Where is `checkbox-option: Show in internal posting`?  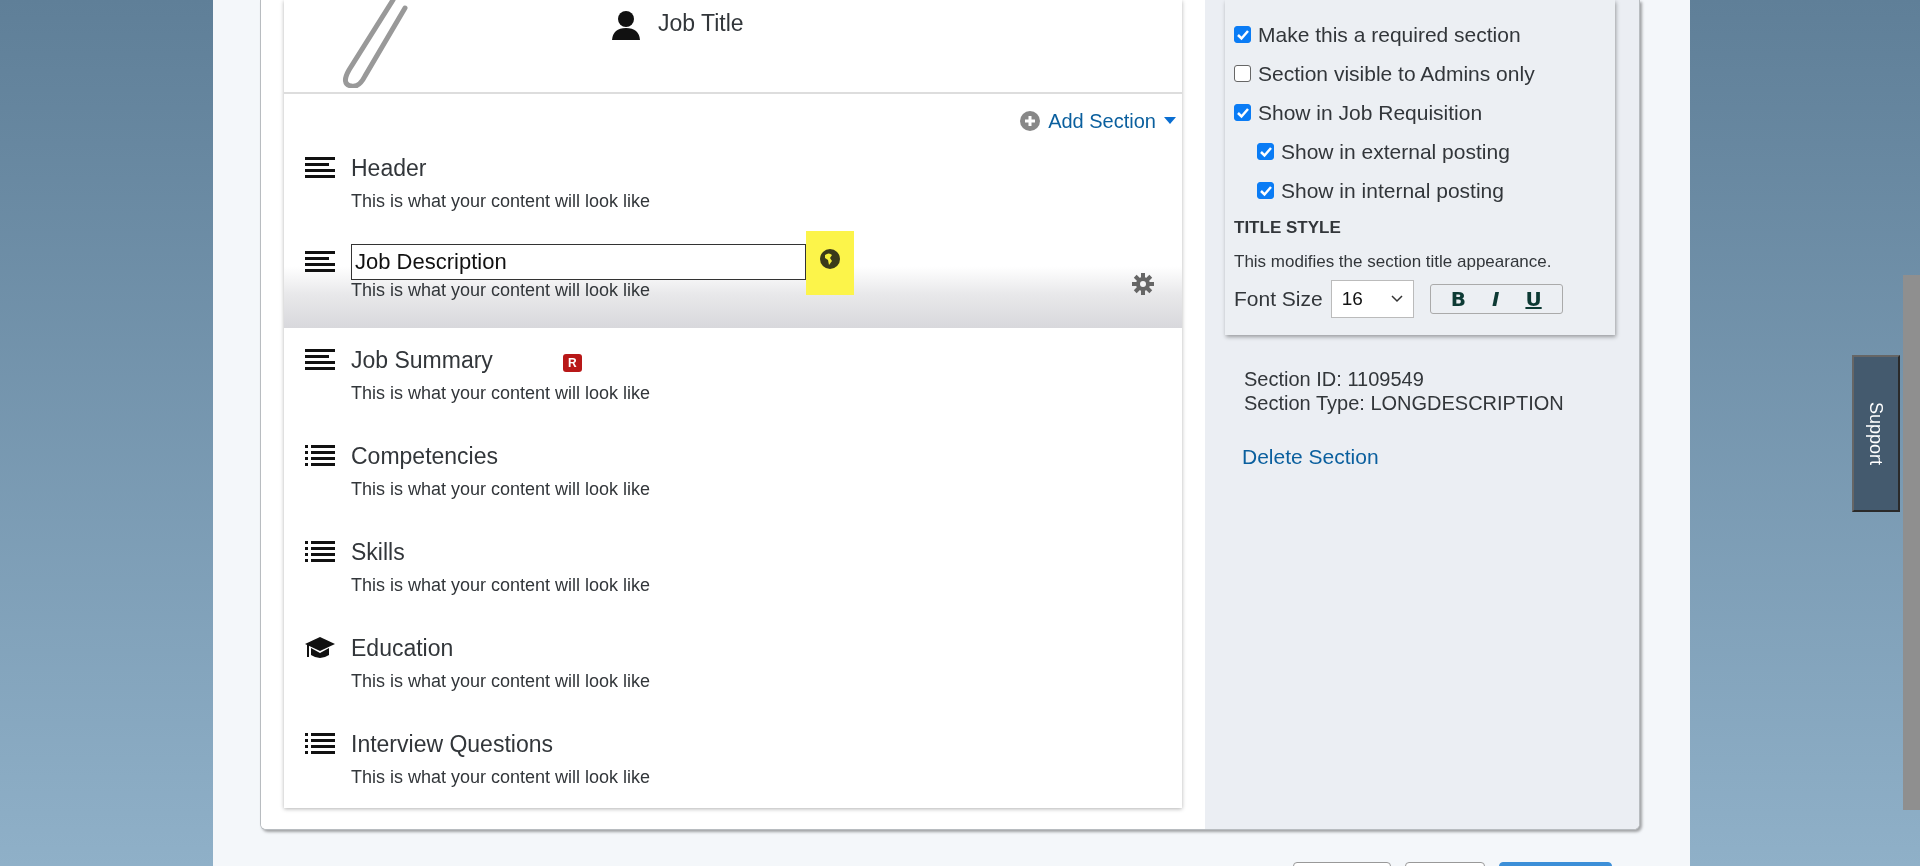 checkbox-option: Show in internal posting is located at coordinates (1424, 190).